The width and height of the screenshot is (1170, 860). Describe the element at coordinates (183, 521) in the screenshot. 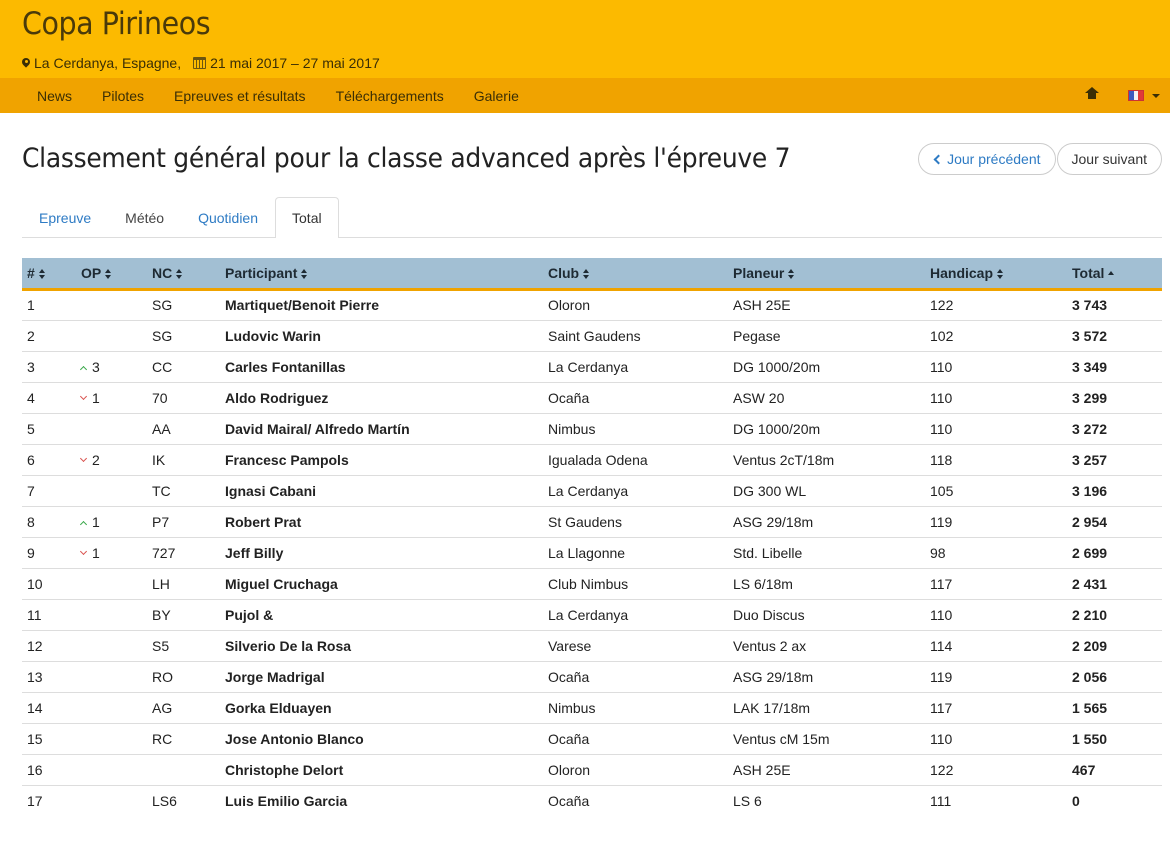

I see `cell-nc: P7` at that location.